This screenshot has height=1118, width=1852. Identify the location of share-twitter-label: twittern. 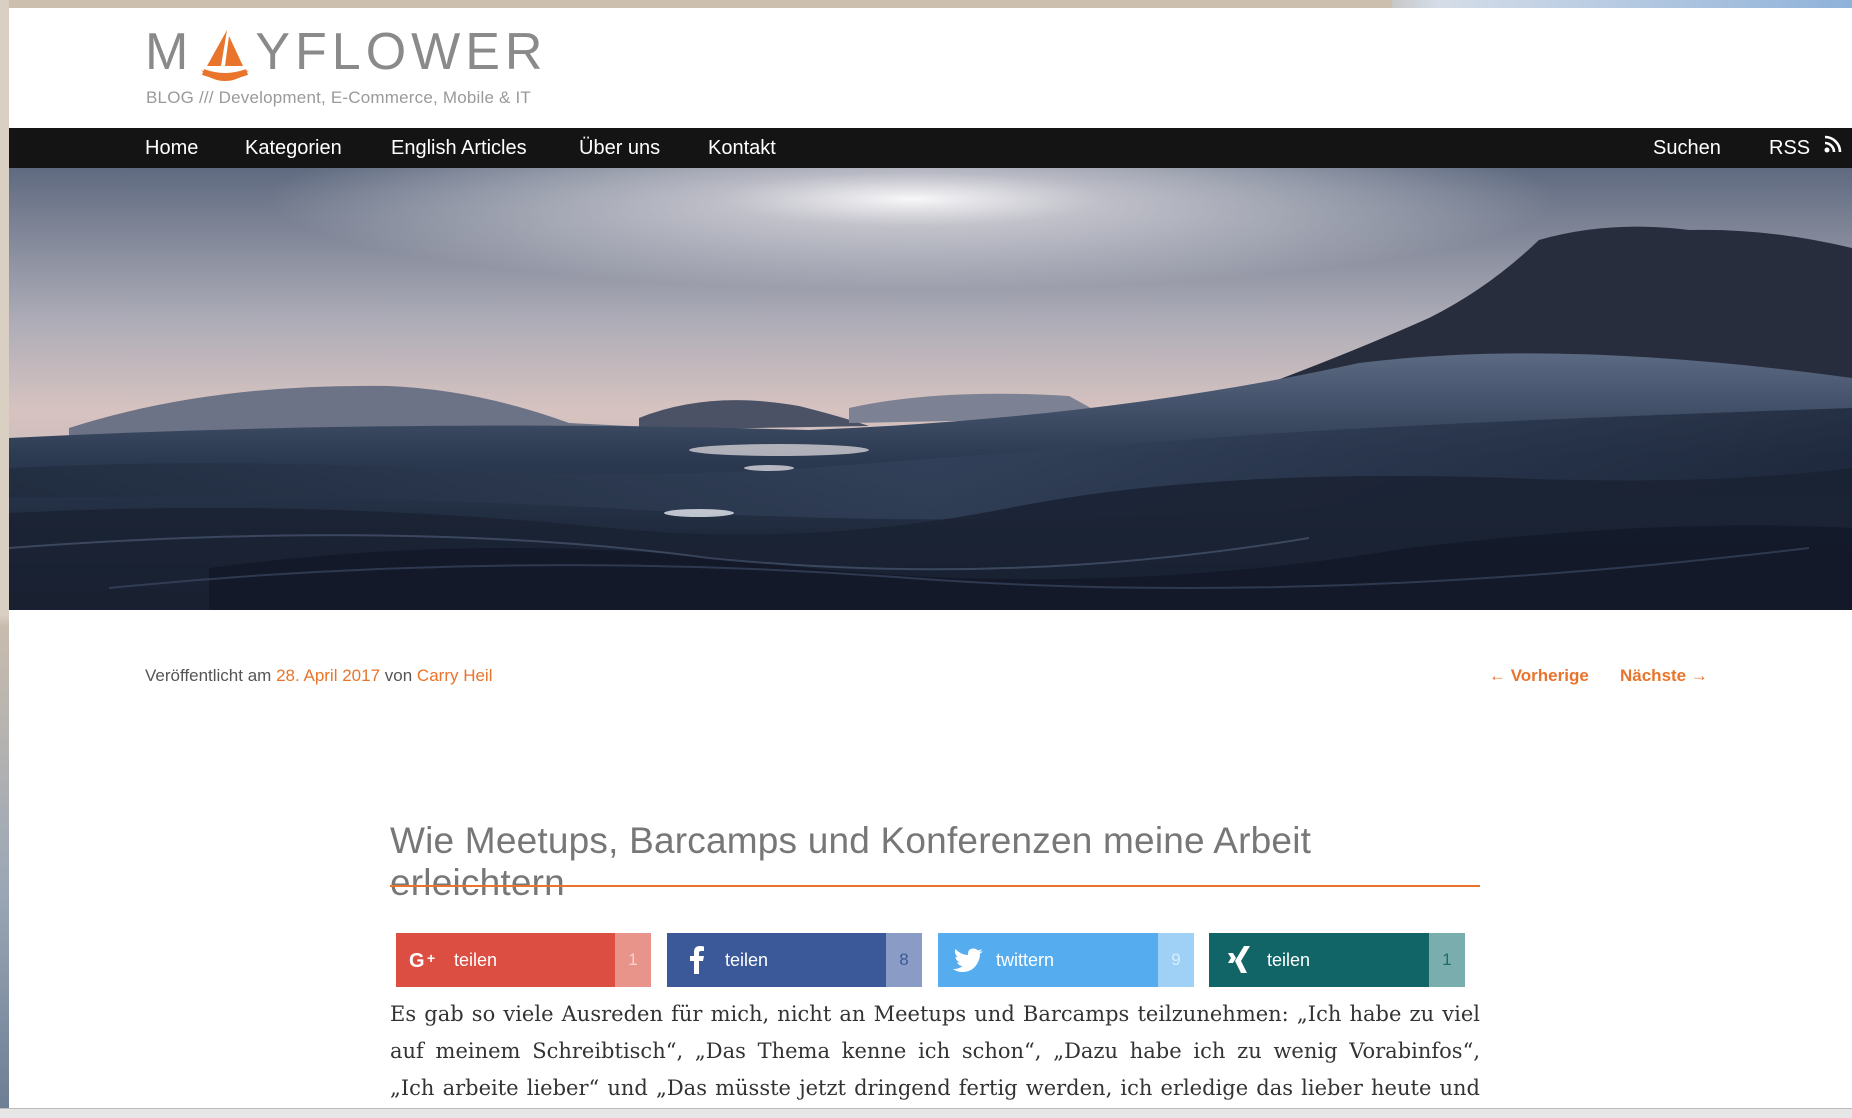
(1025, 959).